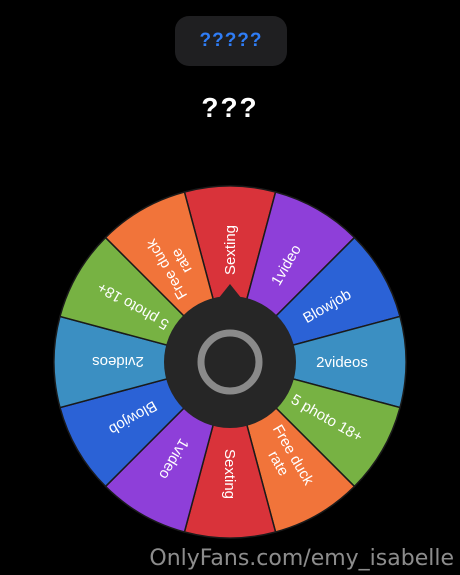  I want to click on watermark: OnlyFans.com/emy_isabelle, so click(301, 558).